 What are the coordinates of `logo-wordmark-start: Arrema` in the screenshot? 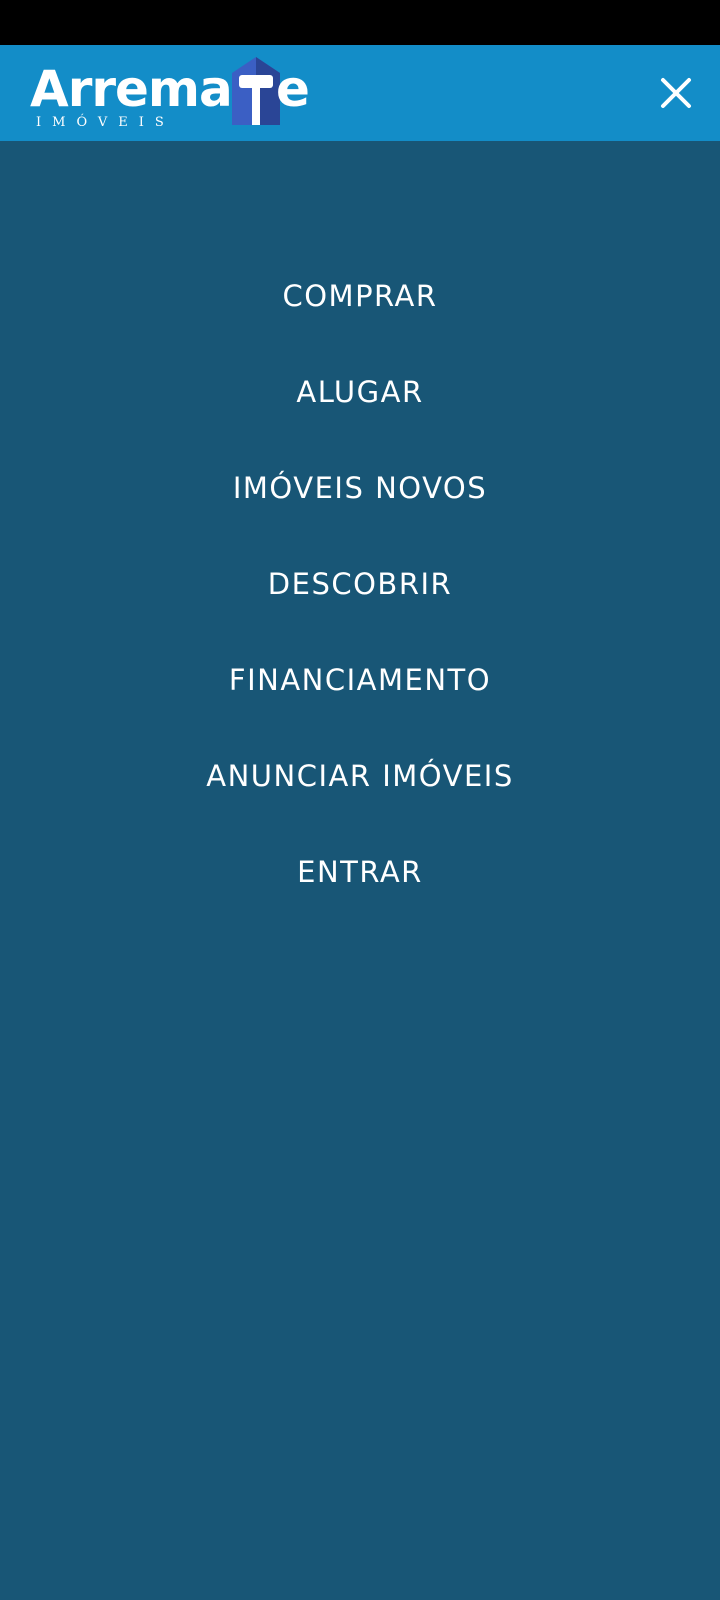 It's located at (131, 89).